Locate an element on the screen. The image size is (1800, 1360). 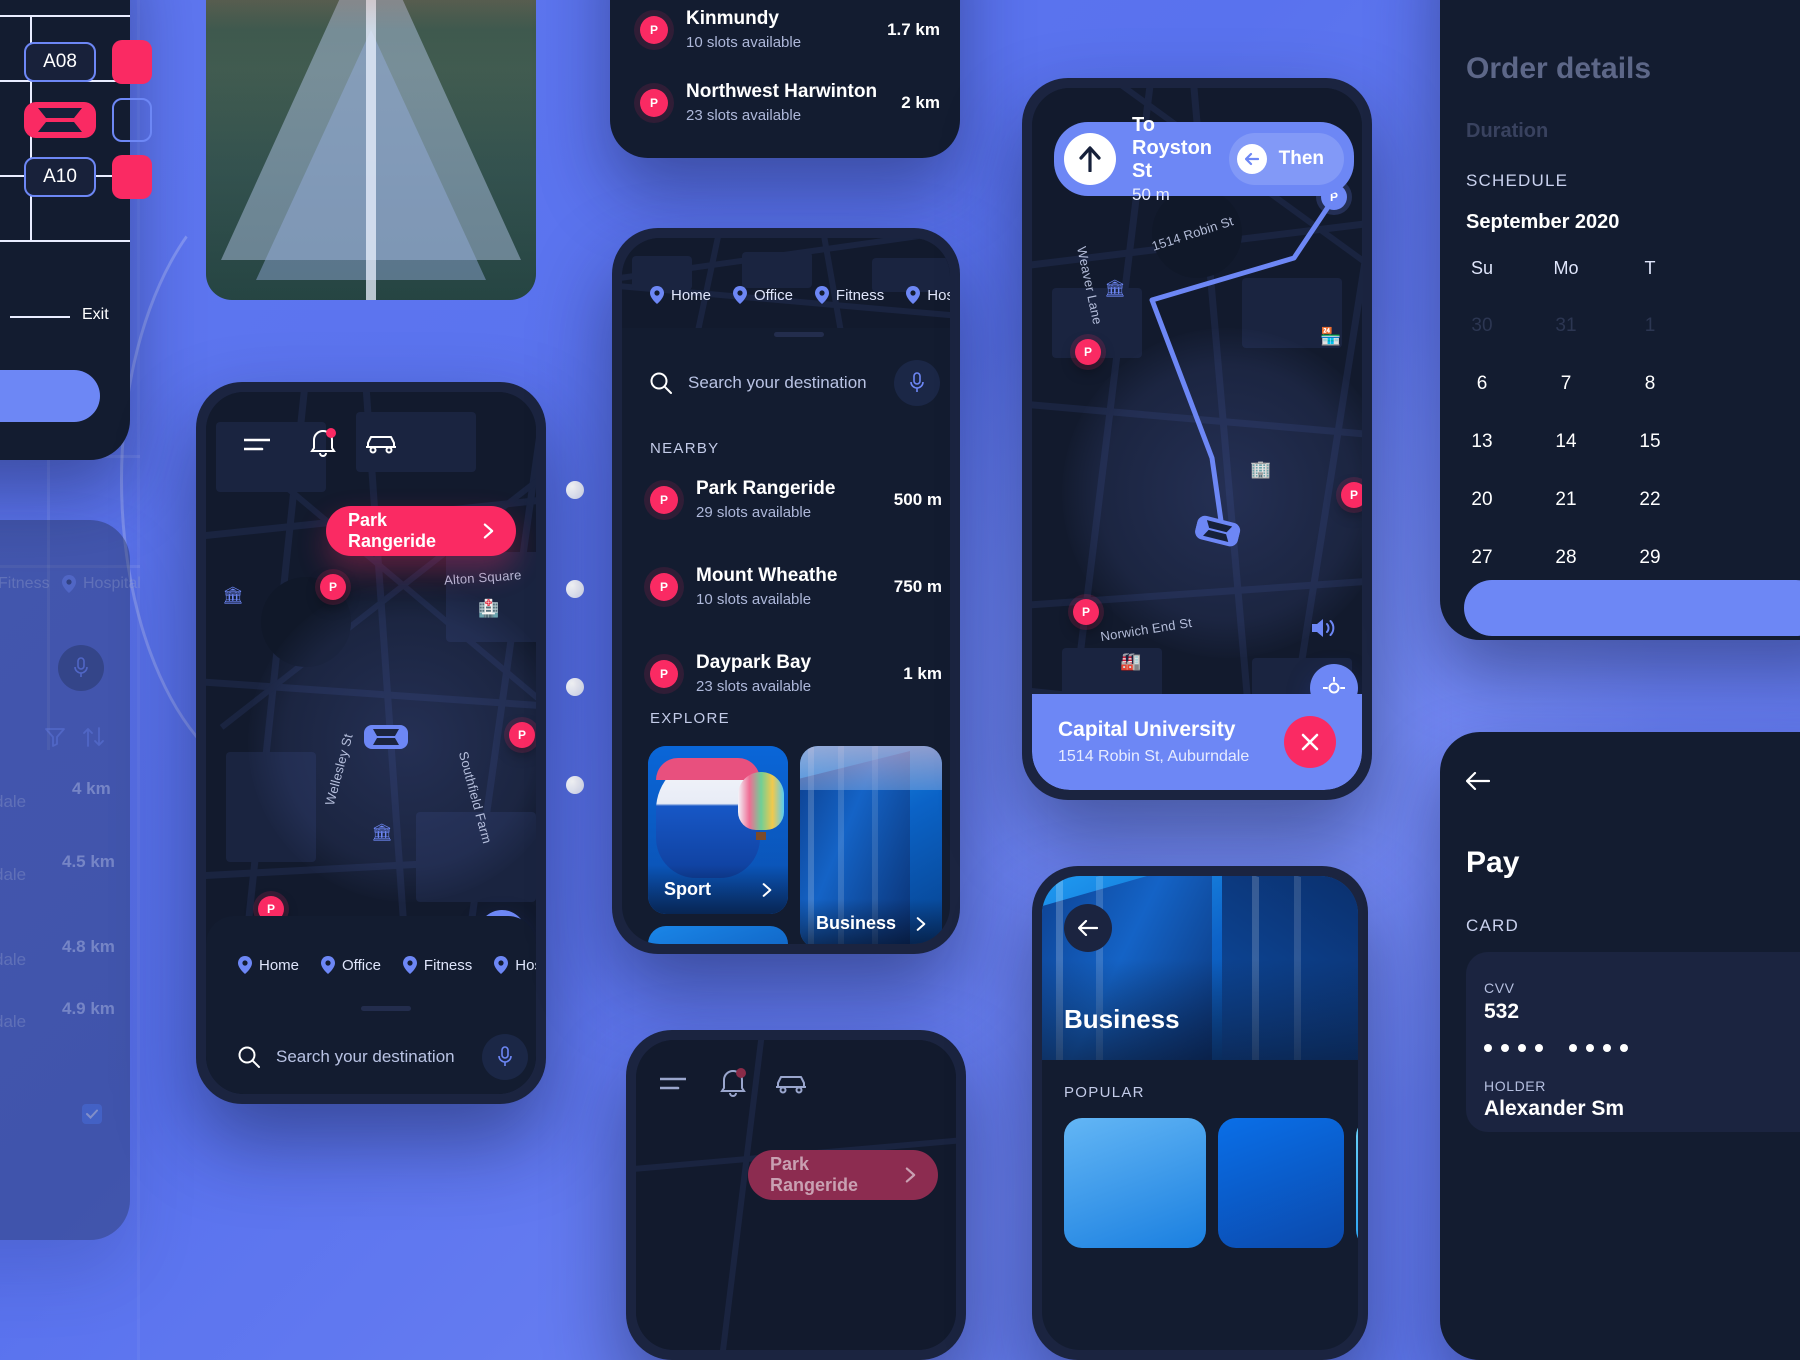
deck-action-button is located at coordinates (50, 396).